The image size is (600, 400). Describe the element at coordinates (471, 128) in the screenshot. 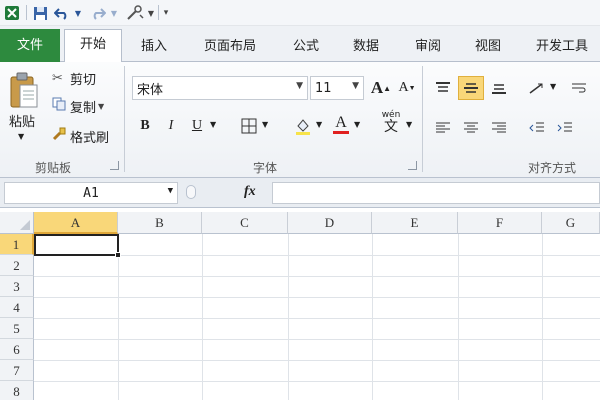

I see `align-center-icon` at that location.